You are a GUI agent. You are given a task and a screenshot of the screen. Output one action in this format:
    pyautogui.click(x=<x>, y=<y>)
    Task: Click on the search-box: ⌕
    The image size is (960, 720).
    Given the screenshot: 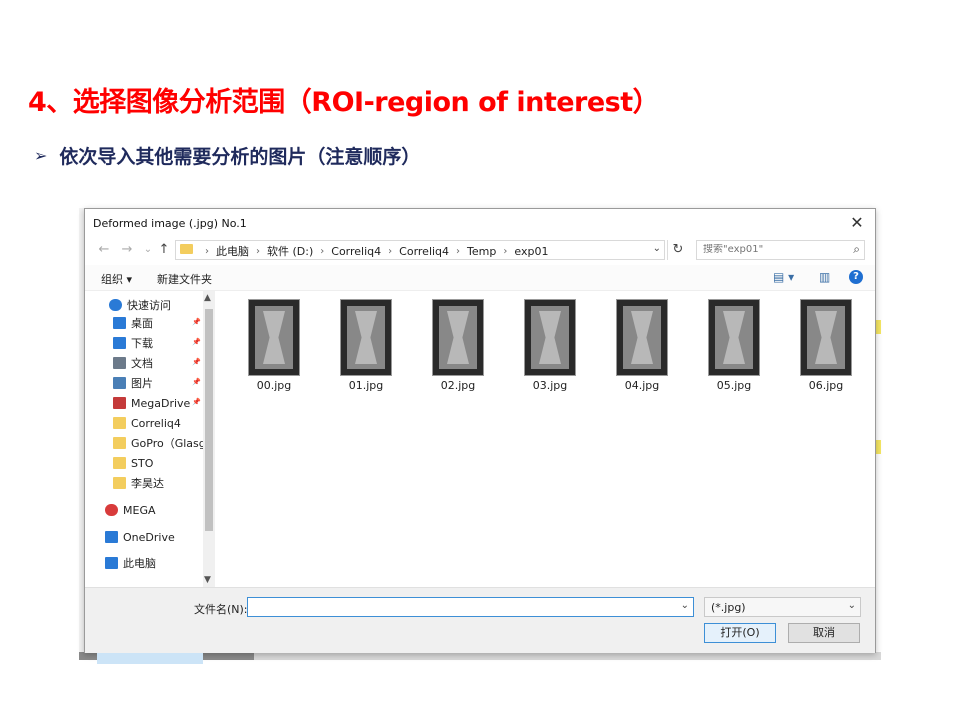 What is the action you would take?
    pyautogui.click(x=780, y=250)
    